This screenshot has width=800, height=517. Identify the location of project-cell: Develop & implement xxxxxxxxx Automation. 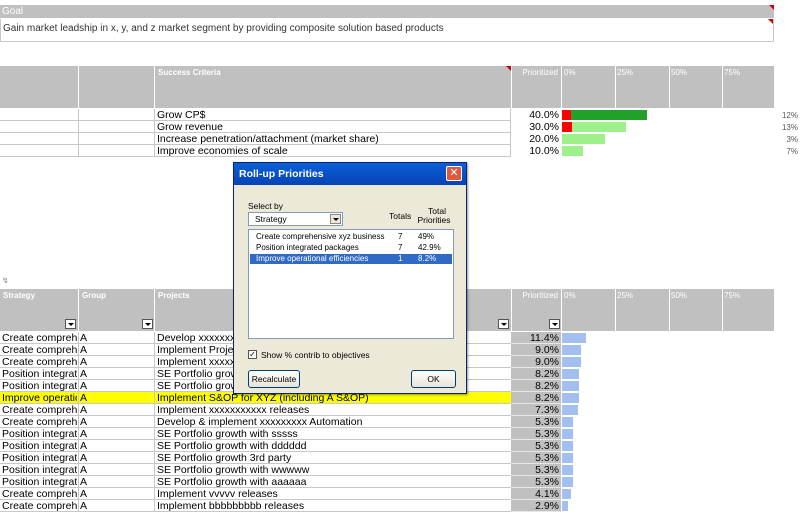
(333, 422).